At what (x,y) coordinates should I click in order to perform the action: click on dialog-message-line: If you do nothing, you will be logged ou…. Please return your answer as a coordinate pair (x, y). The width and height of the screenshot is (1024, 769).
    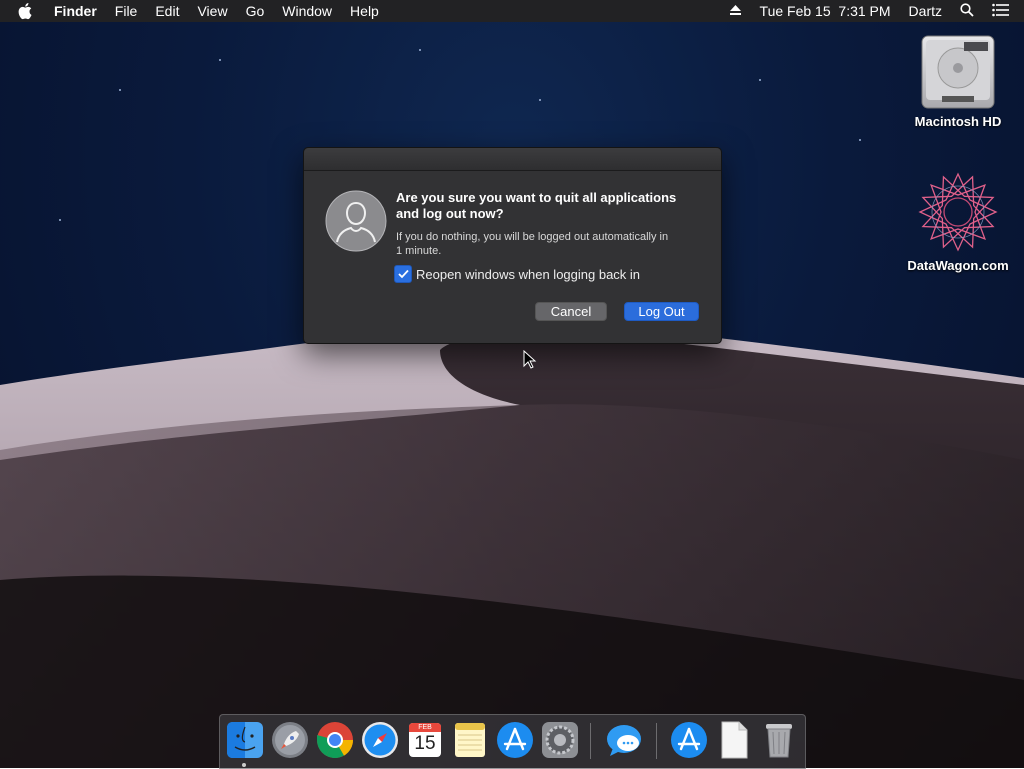
    Looking at the image, I should click on (532, 237).